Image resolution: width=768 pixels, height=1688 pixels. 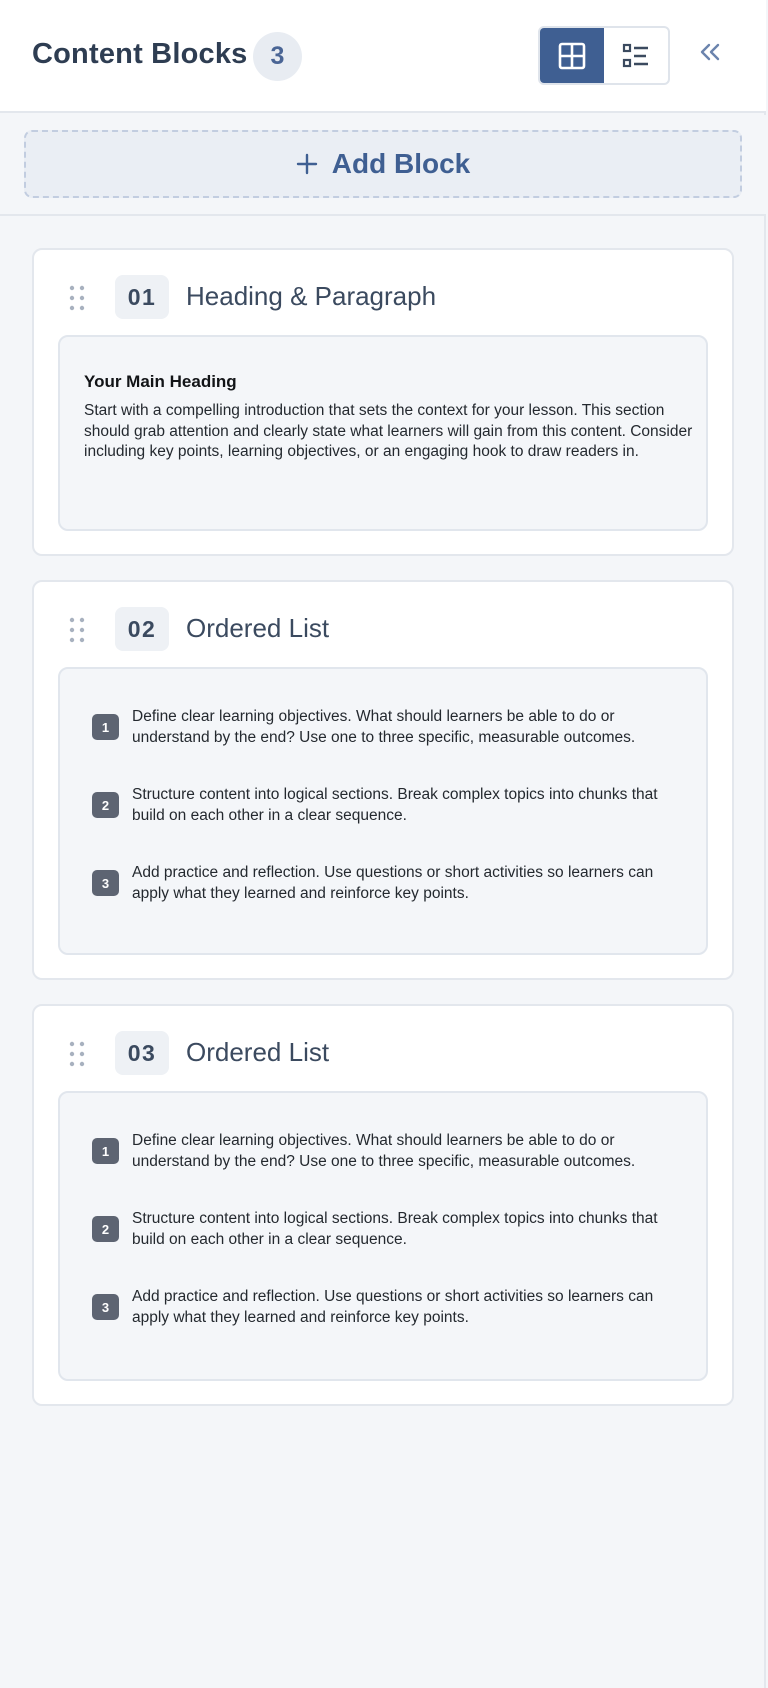 I want to click on grid-view-button, so click(x=572, y=55).